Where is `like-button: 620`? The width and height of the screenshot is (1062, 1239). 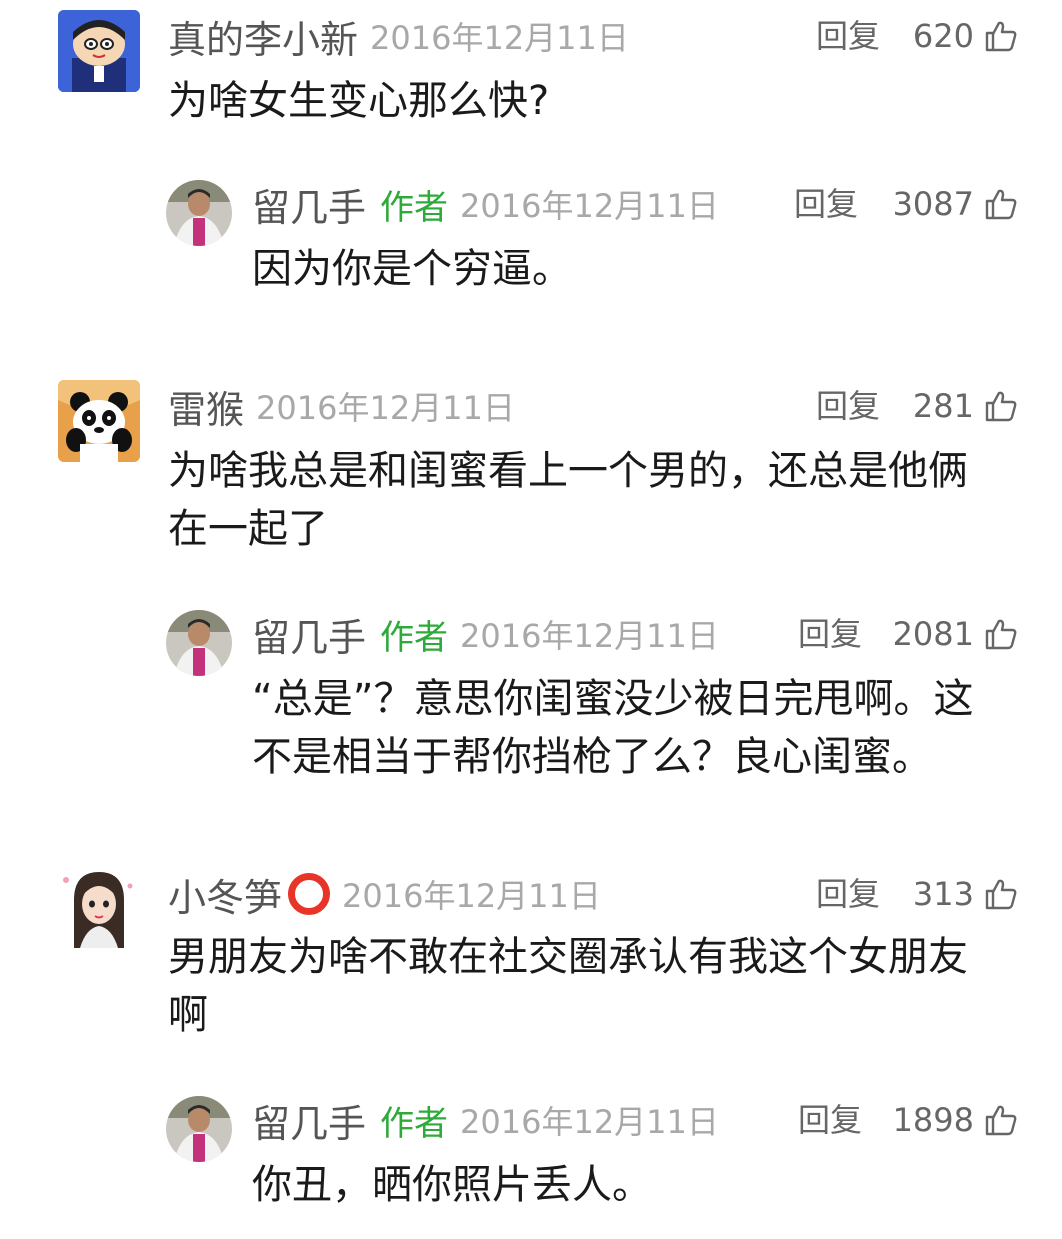
like-button: 620 is located at coordinates (965, 36).